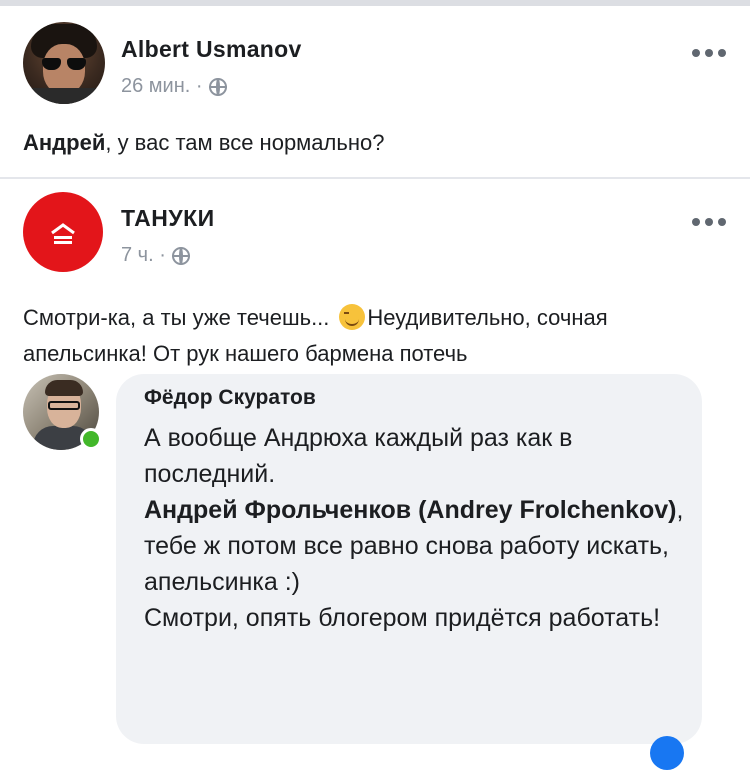  Describe the element at coordinates (211, 49) in the screenshot. I see `post-author-name: Albert Usmanov` at that location.